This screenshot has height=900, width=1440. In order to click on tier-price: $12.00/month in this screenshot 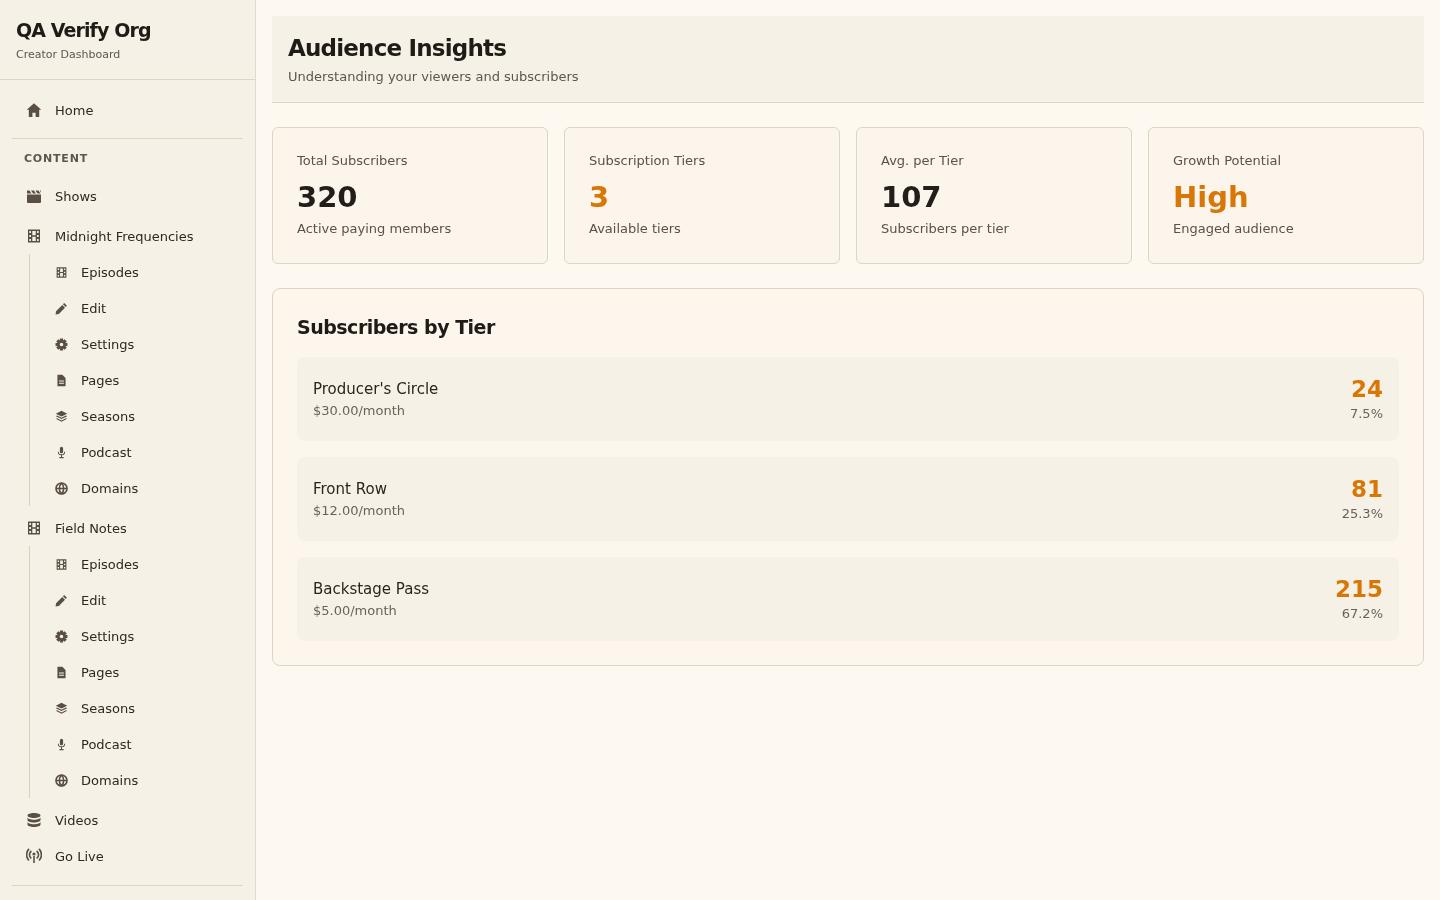, I will do `click(359, 510)`.